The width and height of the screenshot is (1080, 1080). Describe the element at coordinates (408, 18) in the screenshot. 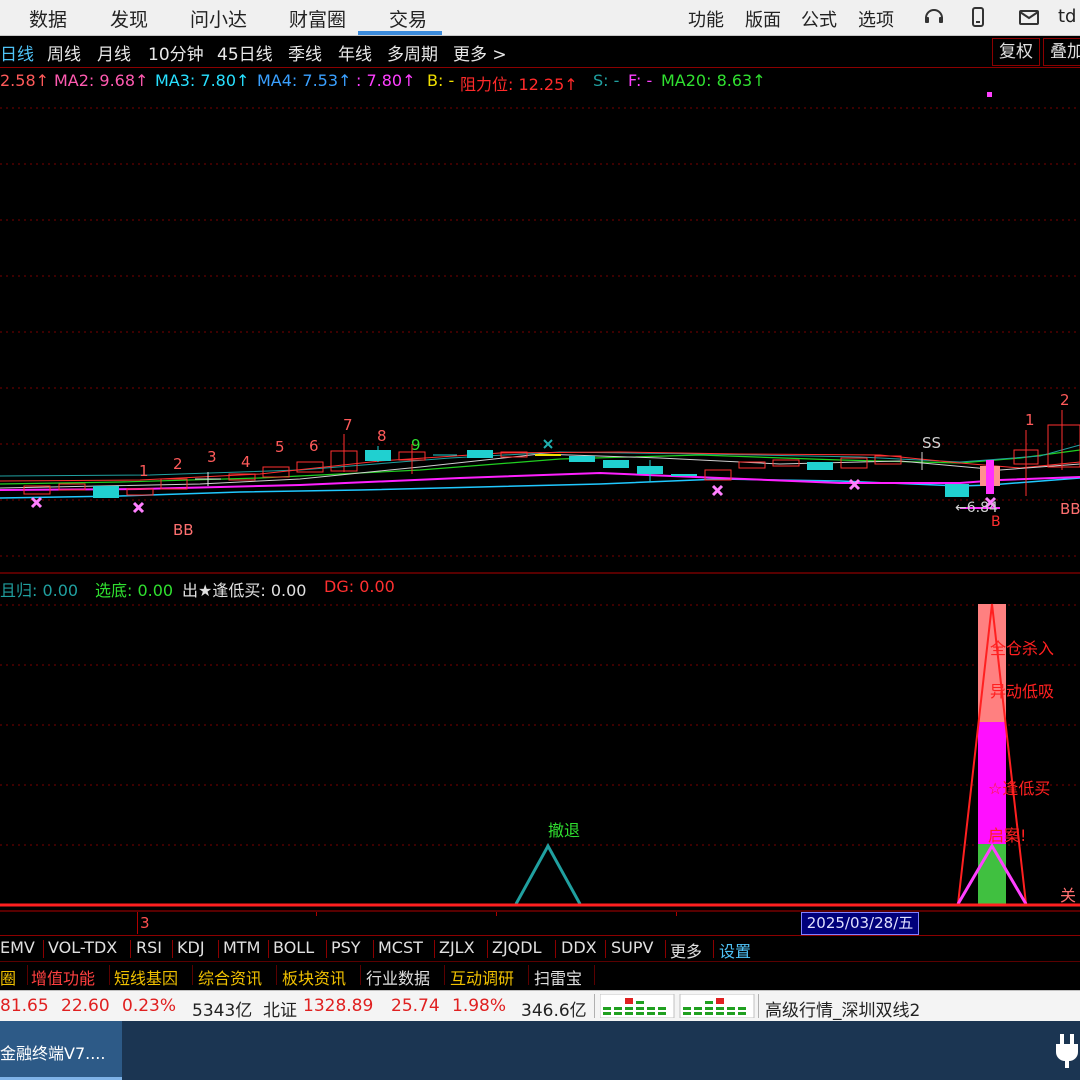

I see `menu-trade: 交易` at that location.